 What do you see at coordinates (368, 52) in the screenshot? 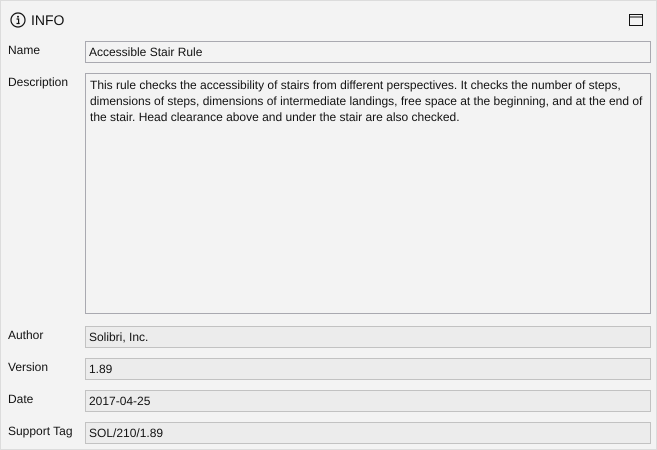
I see `text-field: Accessible Stair Rule` at bounding box center [368, 52].